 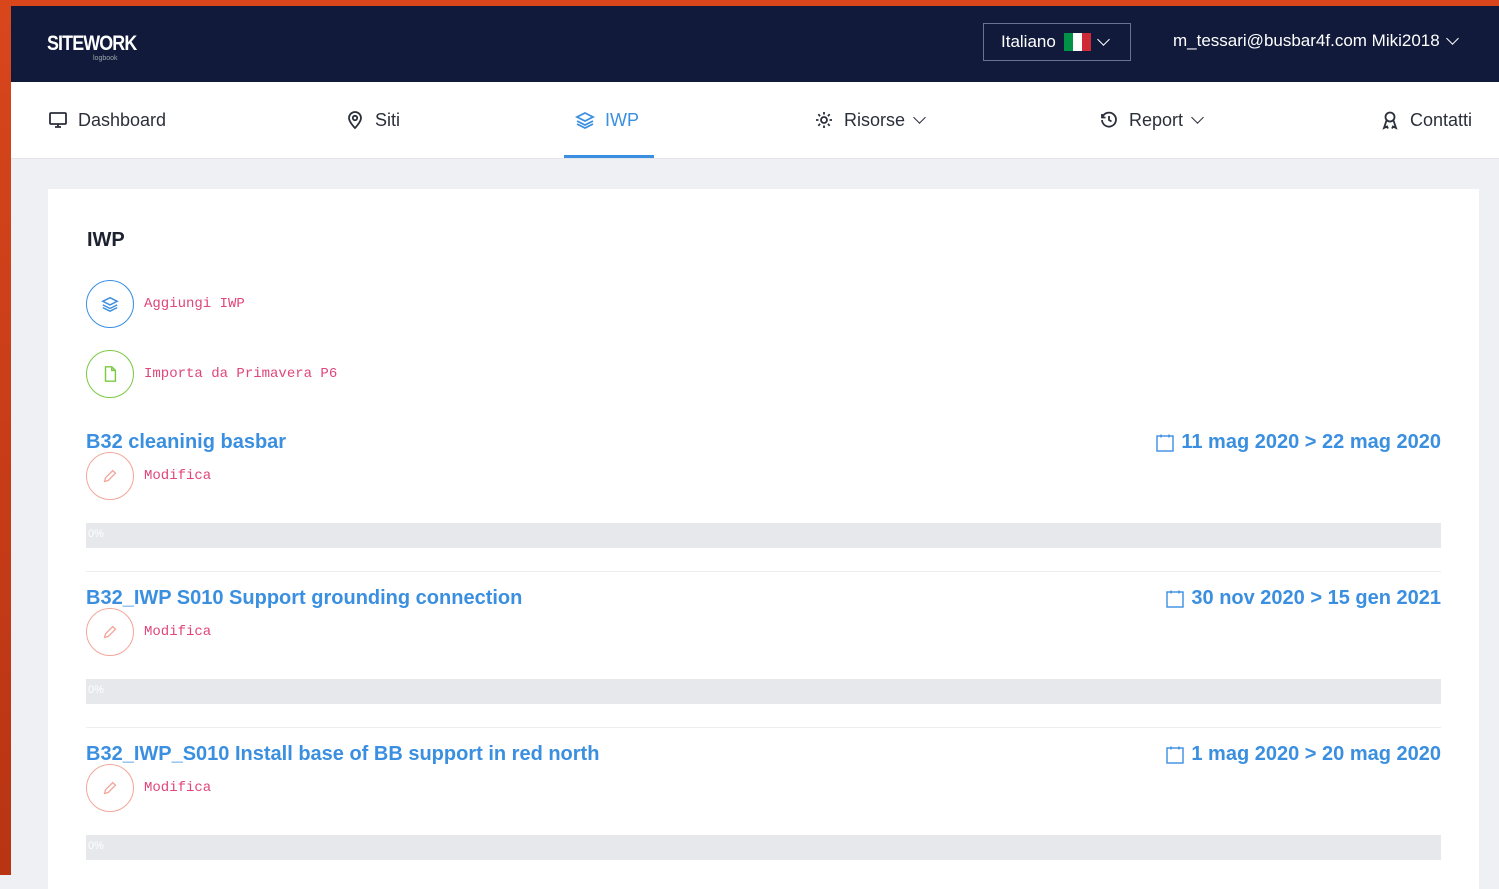 I want to click on import-p6-circle, so click(x=110, y=374).